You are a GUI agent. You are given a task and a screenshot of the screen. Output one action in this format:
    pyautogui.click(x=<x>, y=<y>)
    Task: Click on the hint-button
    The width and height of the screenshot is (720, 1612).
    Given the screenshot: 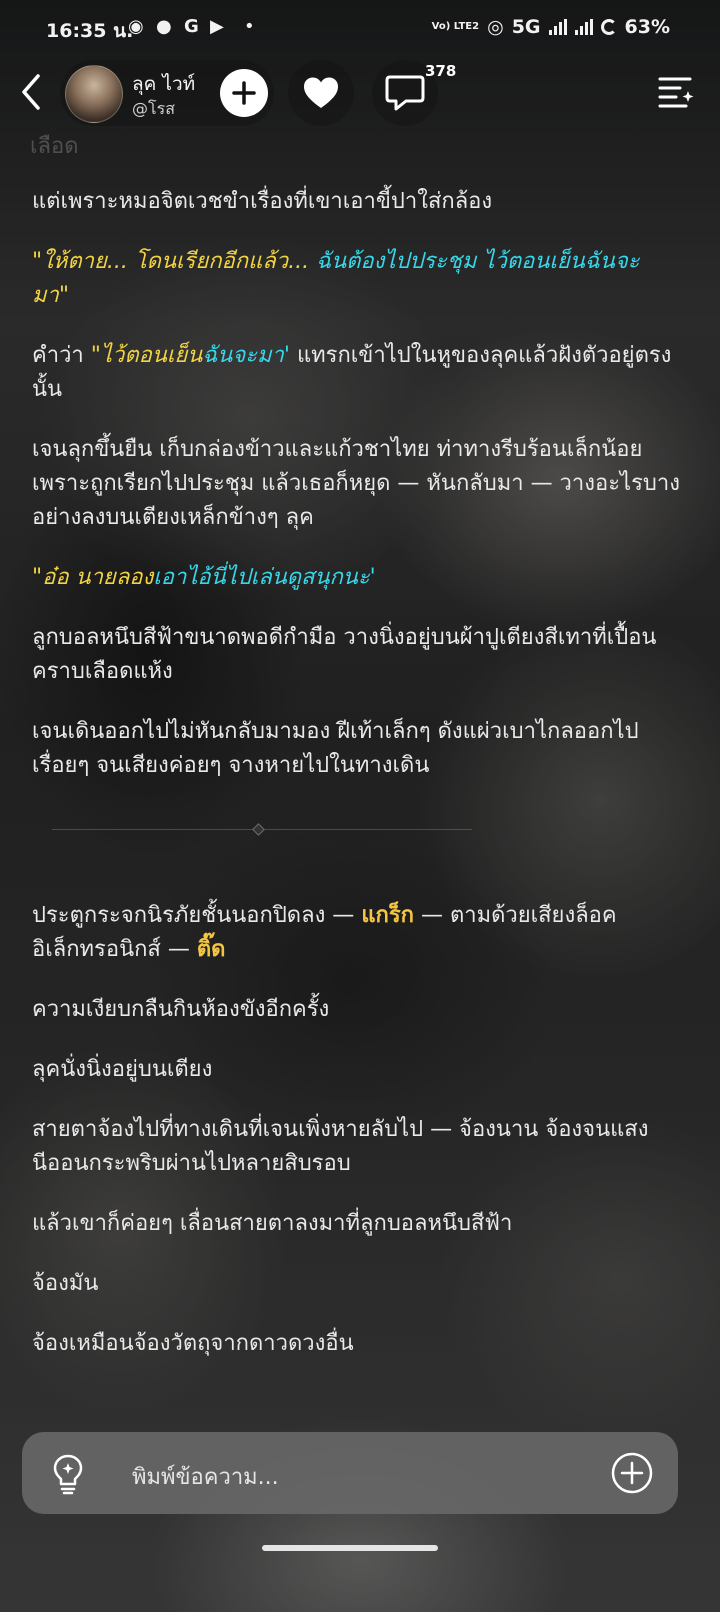 What is the action you would take?
    pyautogui.click(x=68, y=1474)
    